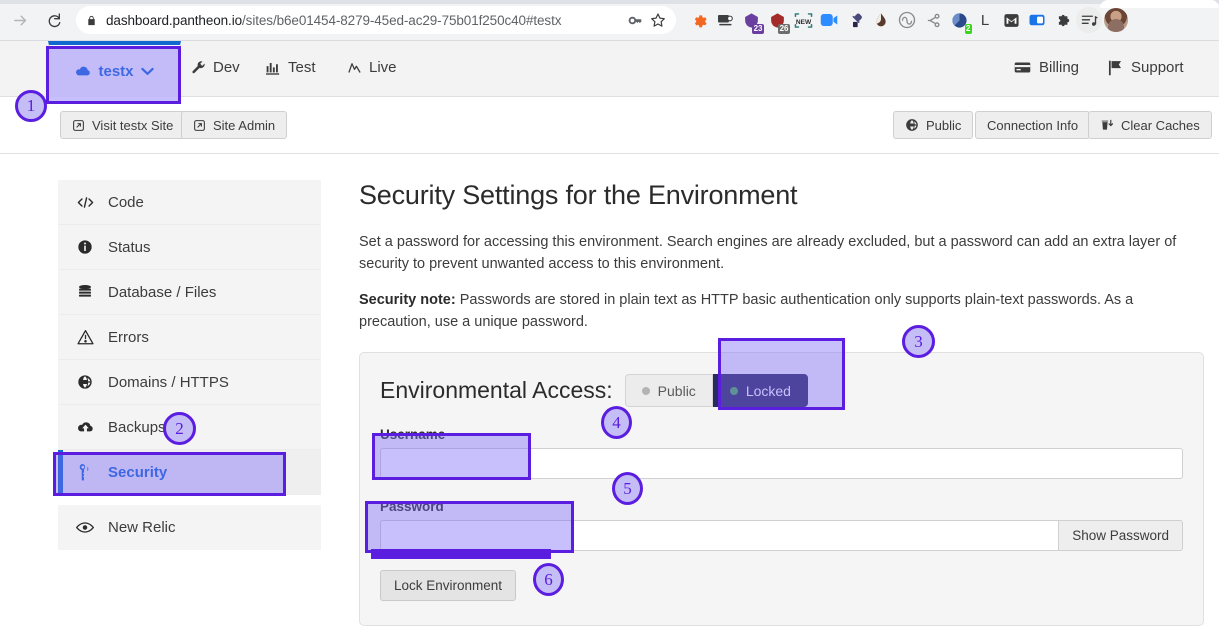  What do you see at coordinates (968, 29) in the screenshot?
I see `extension-badge: 2` at bounding box center [968, 29].